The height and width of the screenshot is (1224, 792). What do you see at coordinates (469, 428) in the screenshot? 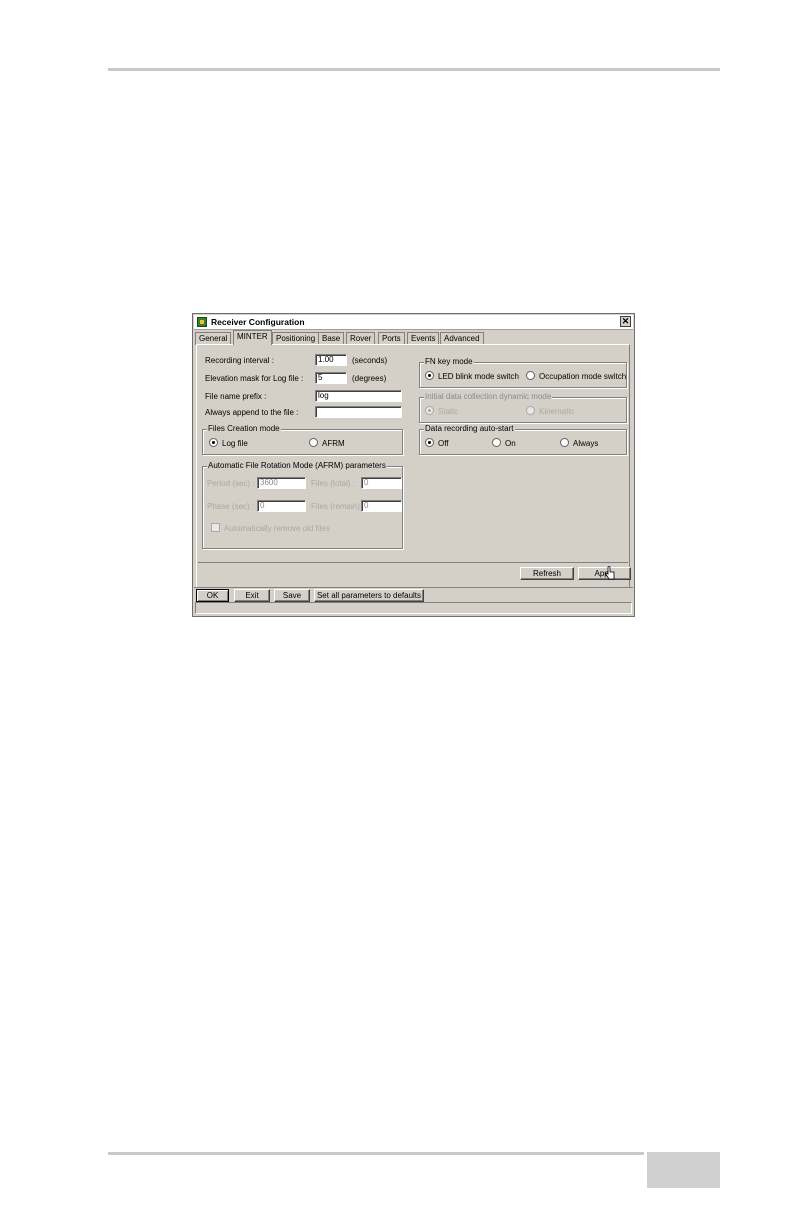
I see `auto-start-title: Data recording auto-start` at bounding box center [469, 428].